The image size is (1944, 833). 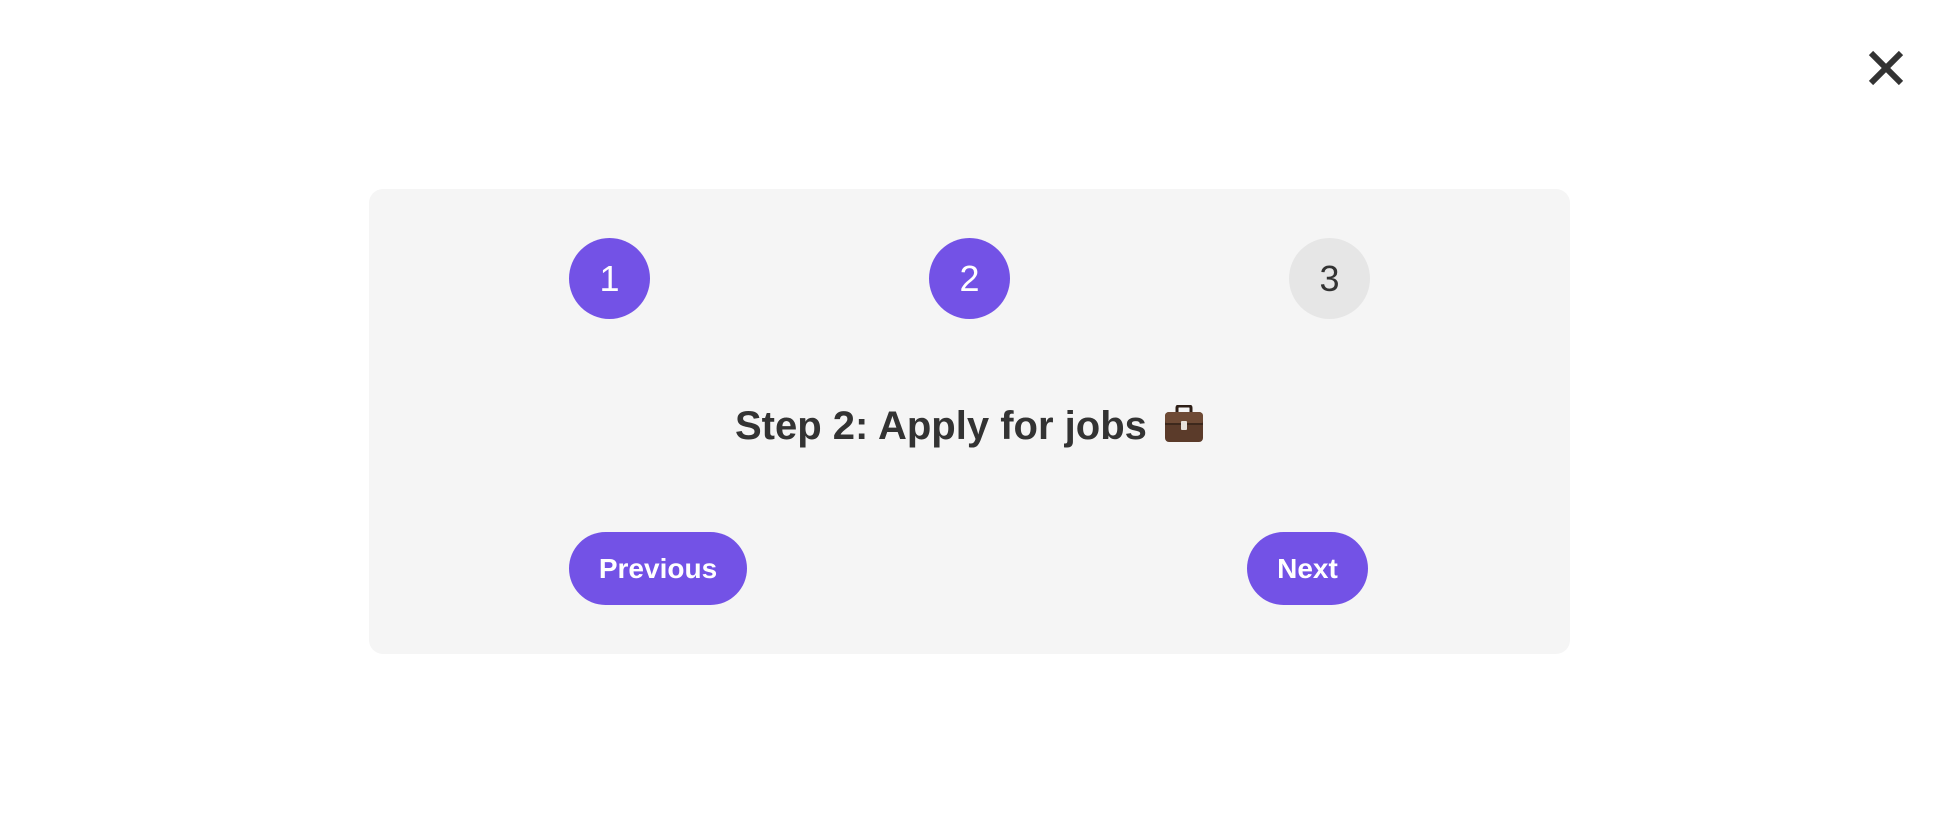 I want to click on step-indicator-2: 2, so click(x=969, y=278).